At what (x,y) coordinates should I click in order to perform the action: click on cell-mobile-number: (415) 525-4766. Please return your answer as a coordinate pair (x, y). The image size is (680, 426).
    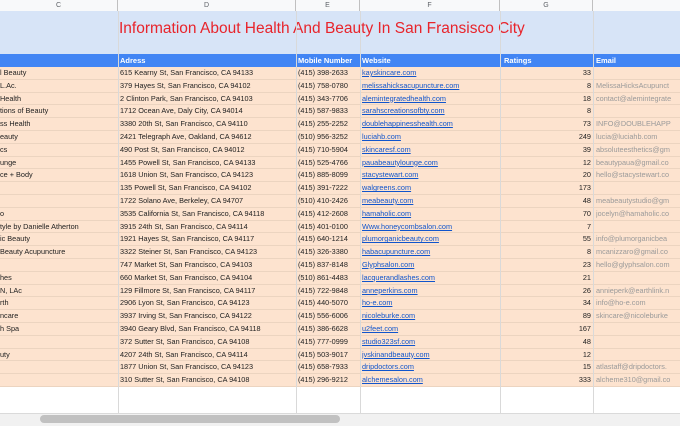
    Looking at the image, I should click on (328, 163).